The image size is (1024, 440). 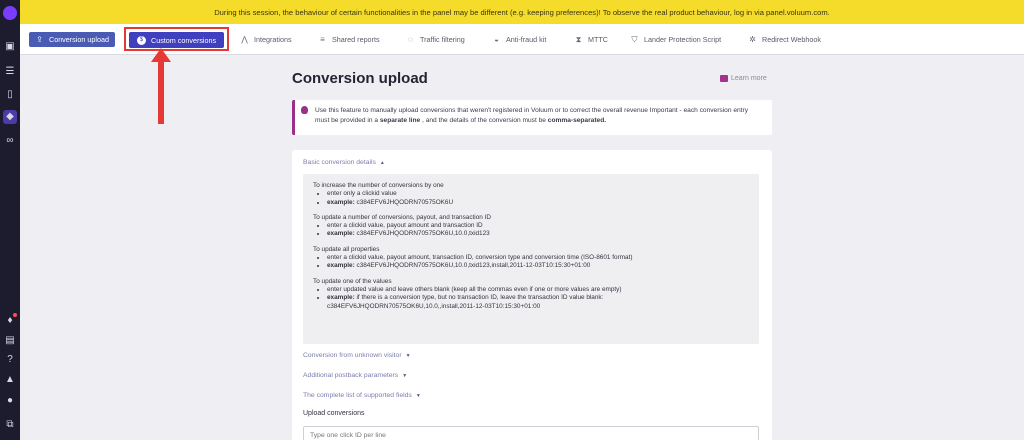 I want to click on voluum-logo, so click(x=10, y=13).